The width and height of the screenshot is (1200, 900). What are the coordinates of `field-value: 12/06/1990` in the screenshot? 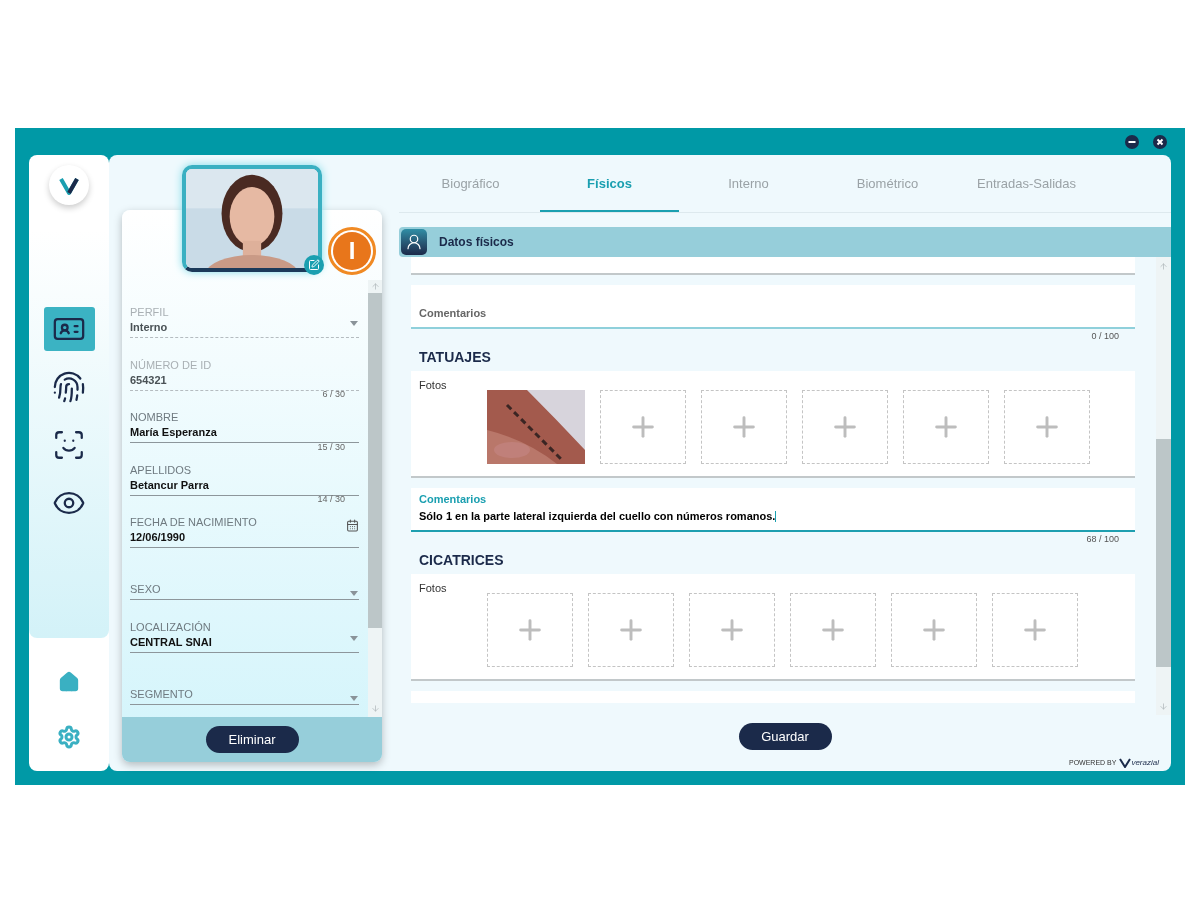 It's located at (158, 537).